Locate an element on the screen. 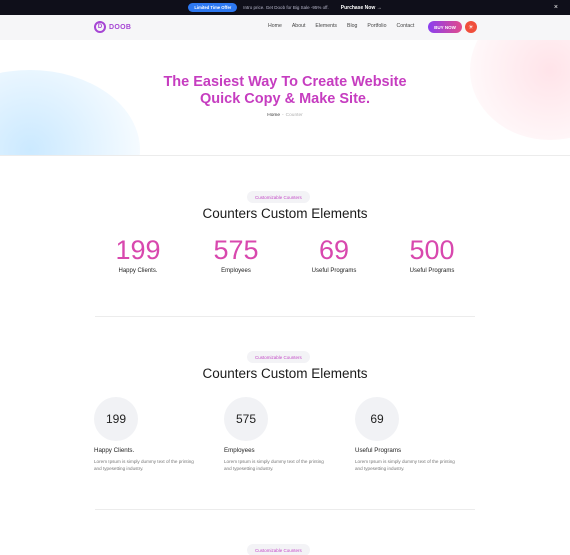  counter-value: 575 is located at coordinates (236, 250).